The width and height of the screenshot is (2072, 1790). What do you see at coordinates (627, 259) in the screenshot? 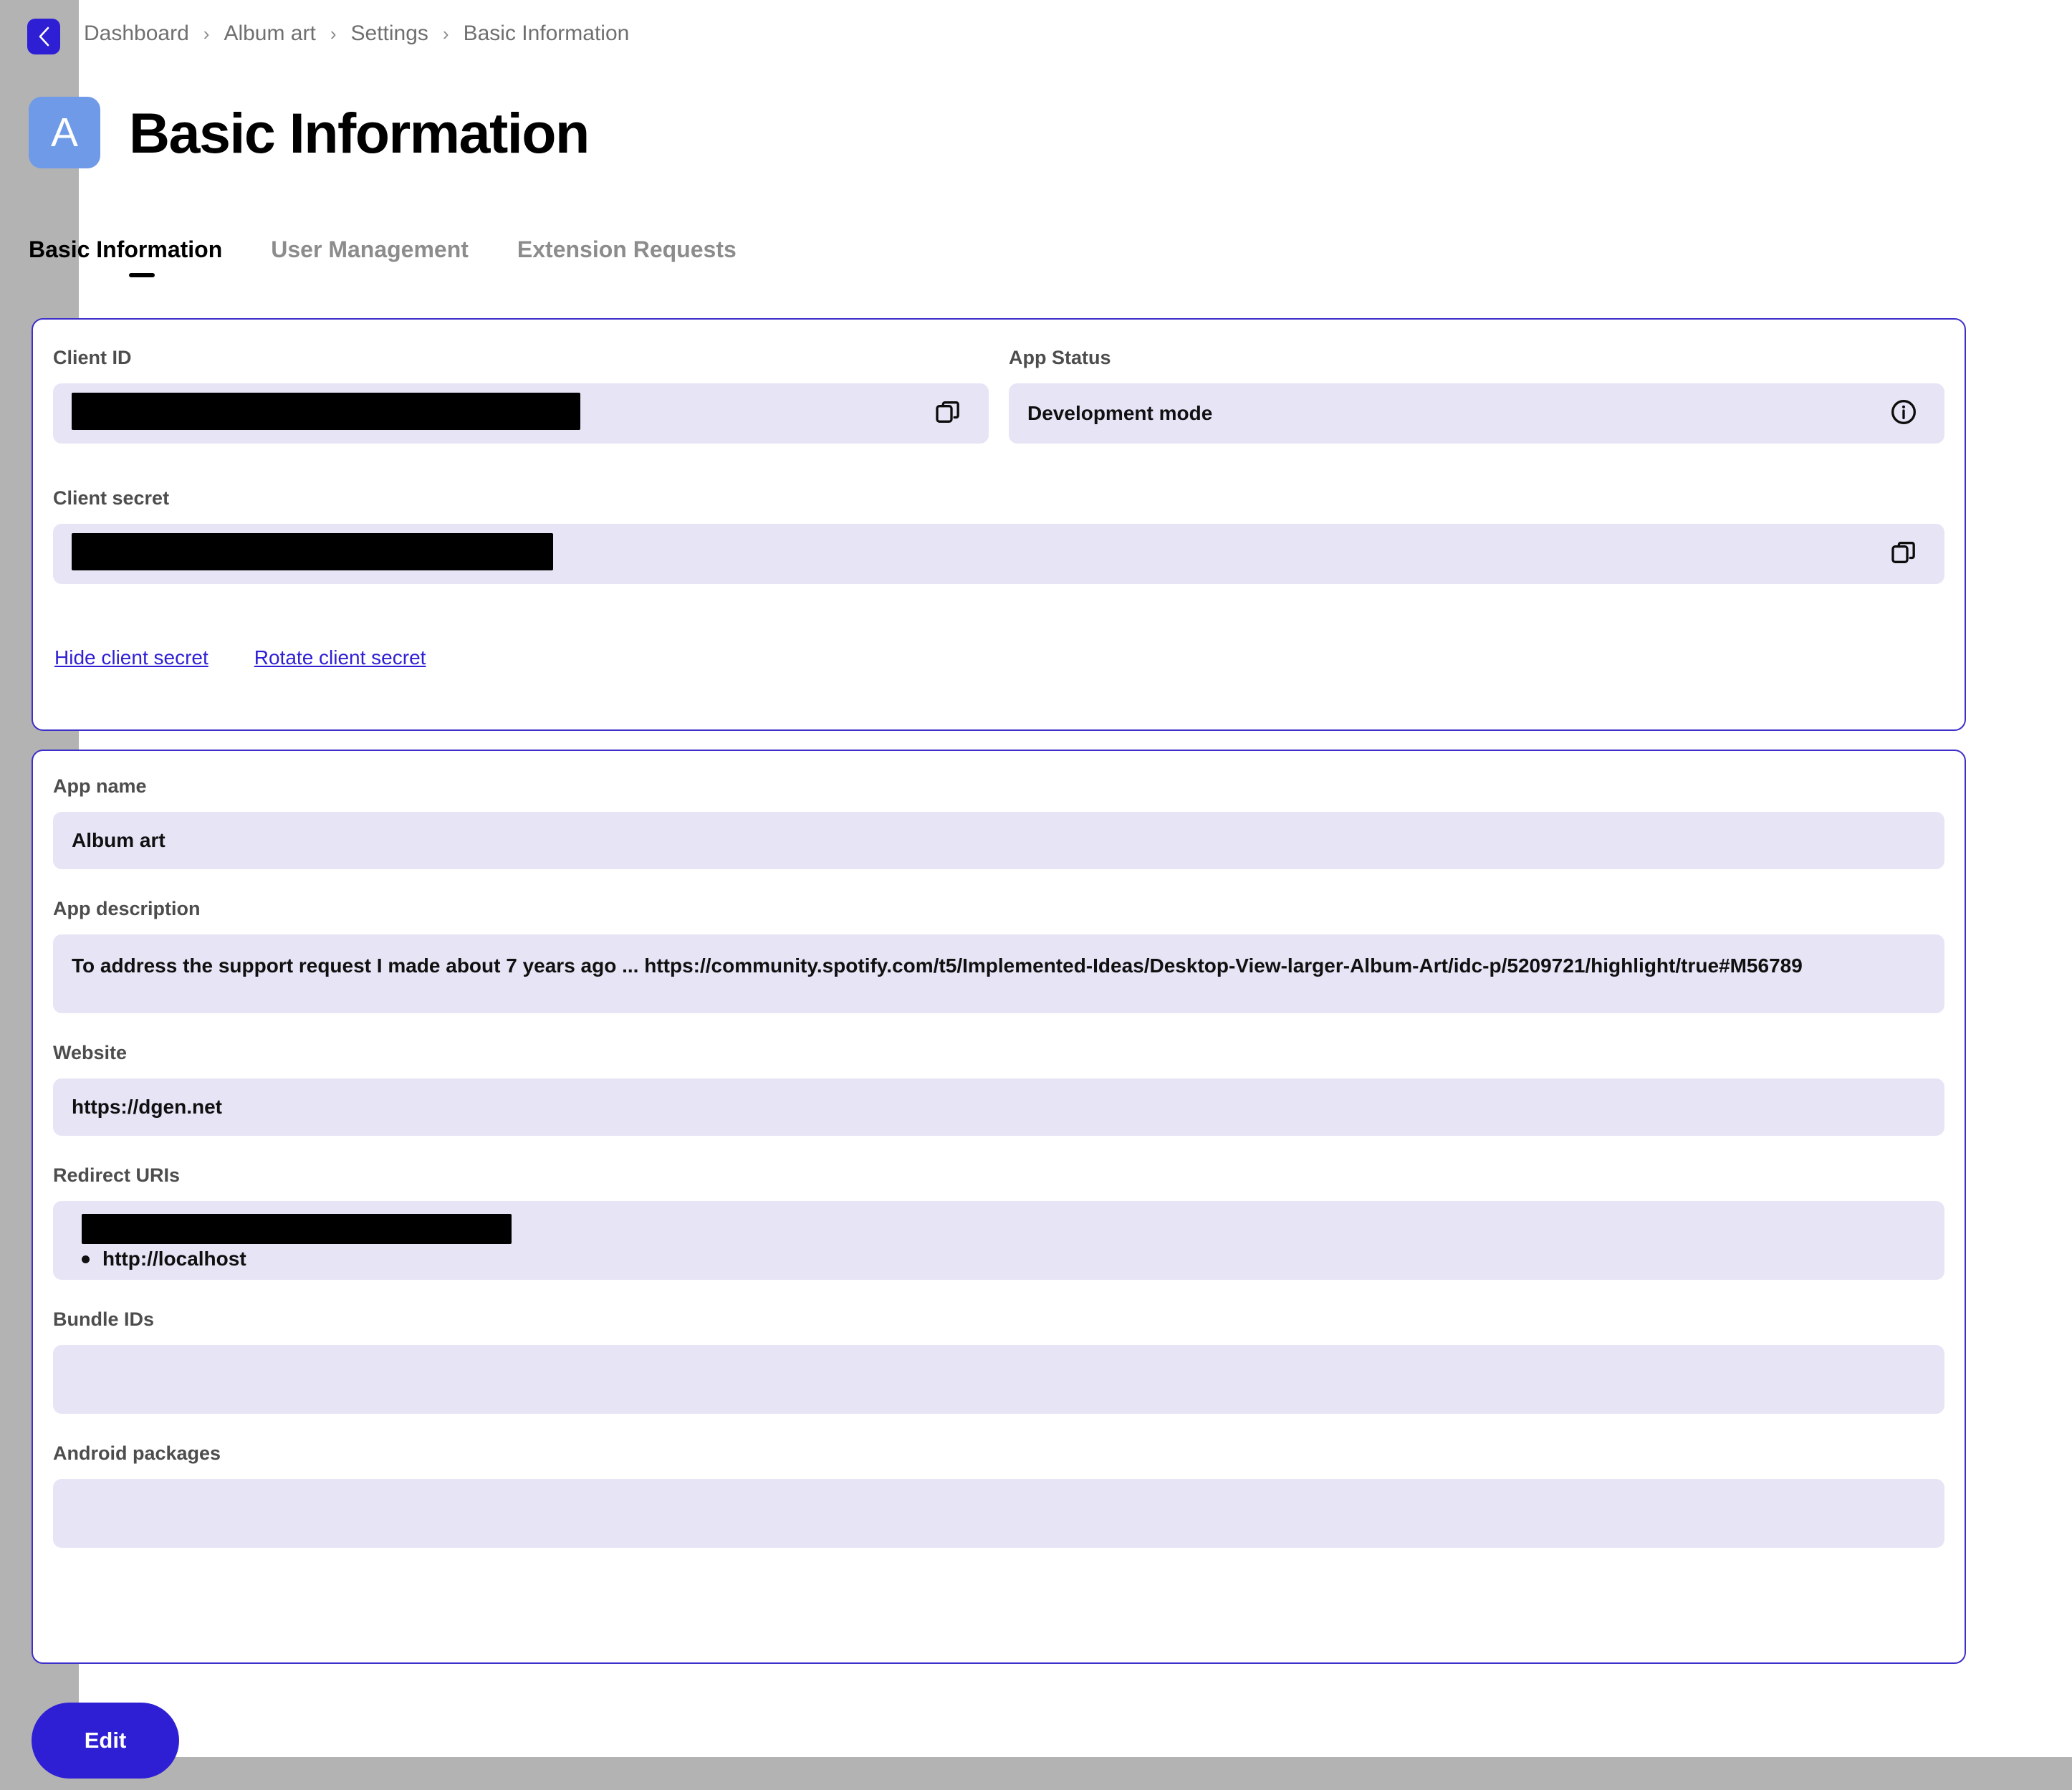
I see `tab-extension-requests: Extension Requests` at bounding box center [627, 259].